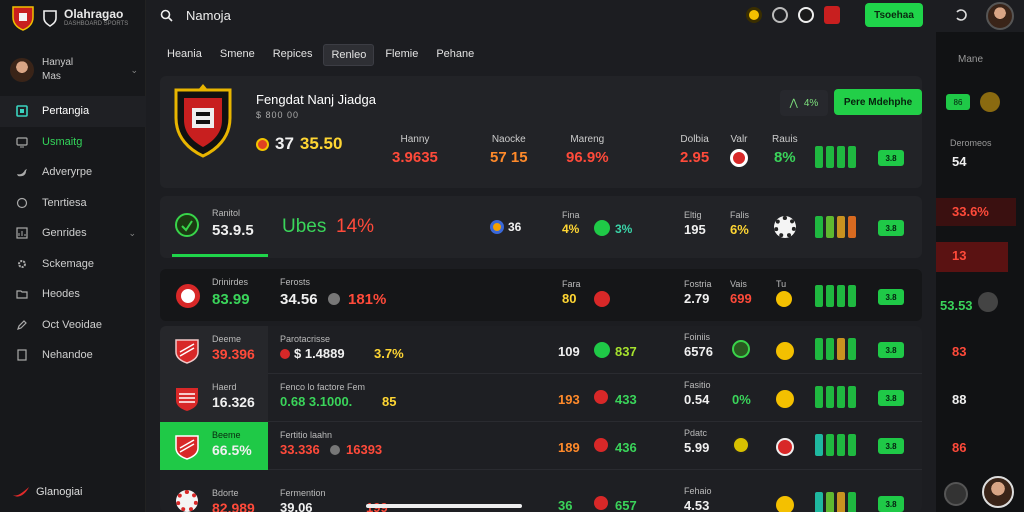  Describe the element at coordinates (961, 15) in the screenshot. I see `refresh-icon` at that location.